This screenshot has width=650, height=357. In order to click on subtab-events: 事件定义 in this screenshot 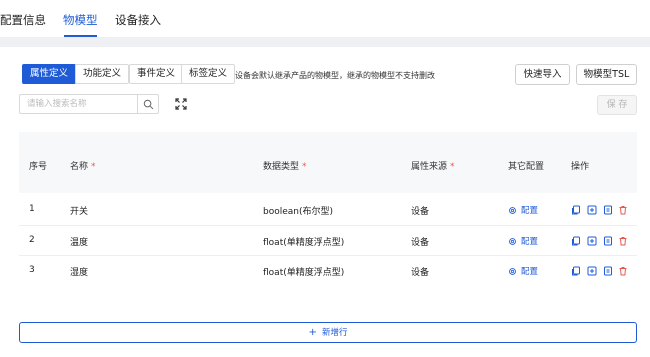, I will do `click(156, 74)`.